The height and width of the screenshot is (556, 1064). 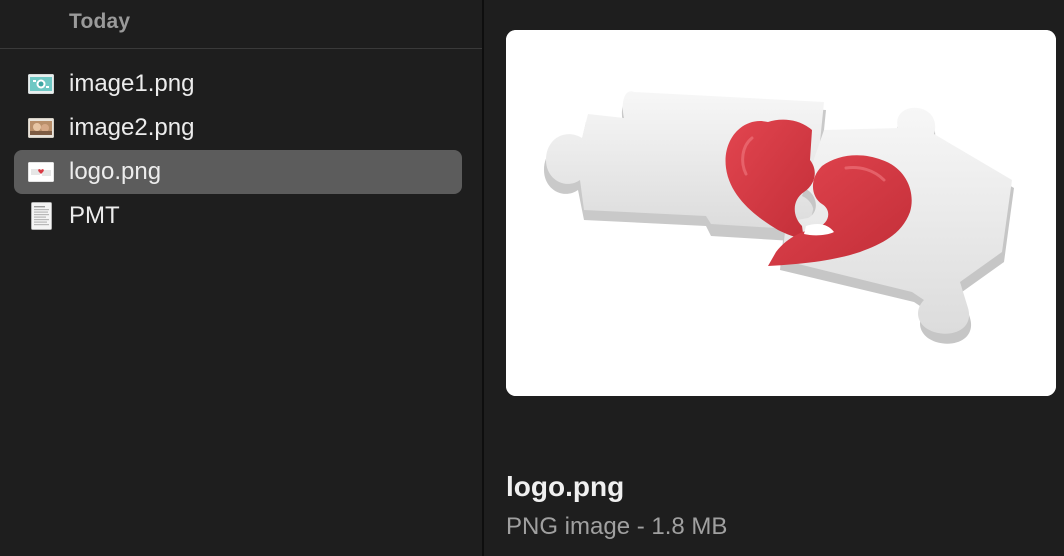 I want to click on file-row-logo: logo.png, so click(x=238, y=172).